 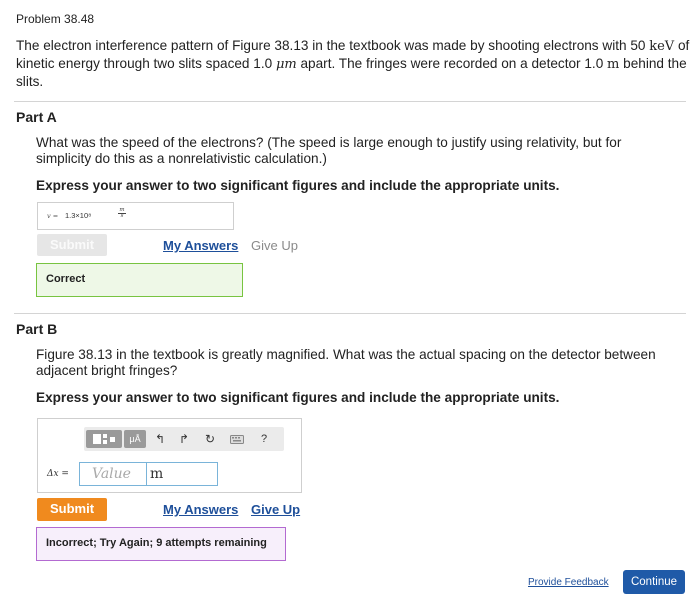 I want to click on part-a-give-up-link: Give Up, so click(x=274, y=245).